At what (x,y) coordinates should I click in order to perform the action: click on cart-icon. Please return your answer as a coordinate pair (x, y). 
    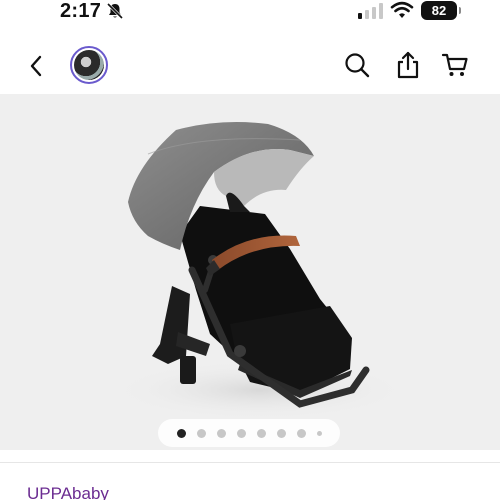
    Looking at the image, I should click on (454, 64).